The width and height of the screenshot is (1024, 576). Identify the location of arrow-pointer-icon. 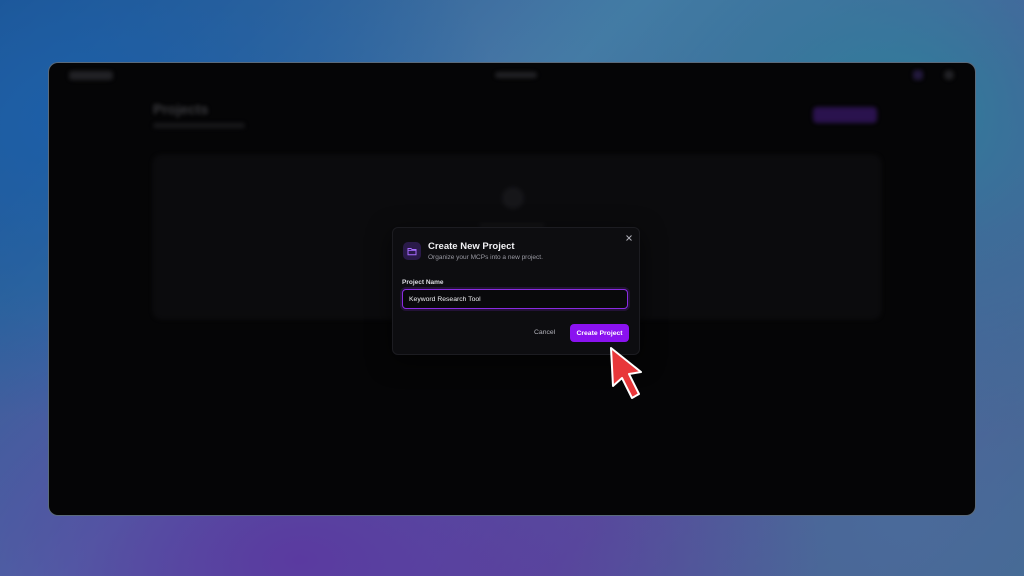
(626, 375).